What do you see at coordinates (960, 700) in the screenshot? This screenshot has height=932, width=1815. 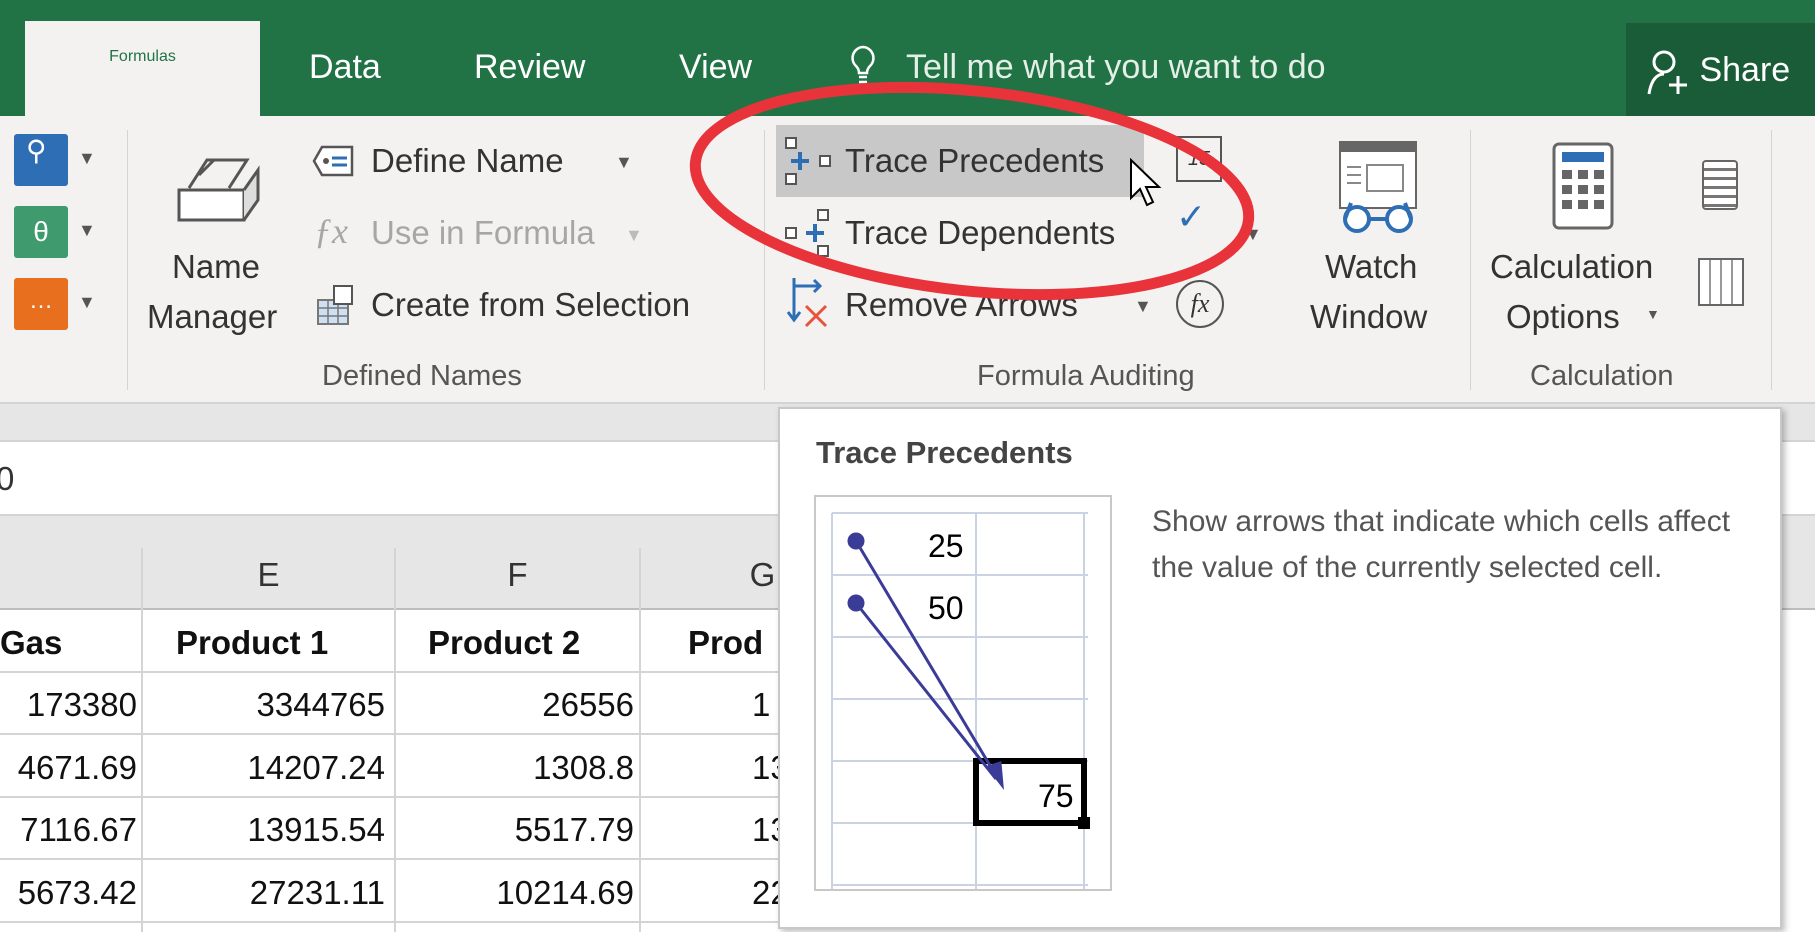 I see `trace-arrows-diagram: 25 50 75` at bounding box center [960, 700].